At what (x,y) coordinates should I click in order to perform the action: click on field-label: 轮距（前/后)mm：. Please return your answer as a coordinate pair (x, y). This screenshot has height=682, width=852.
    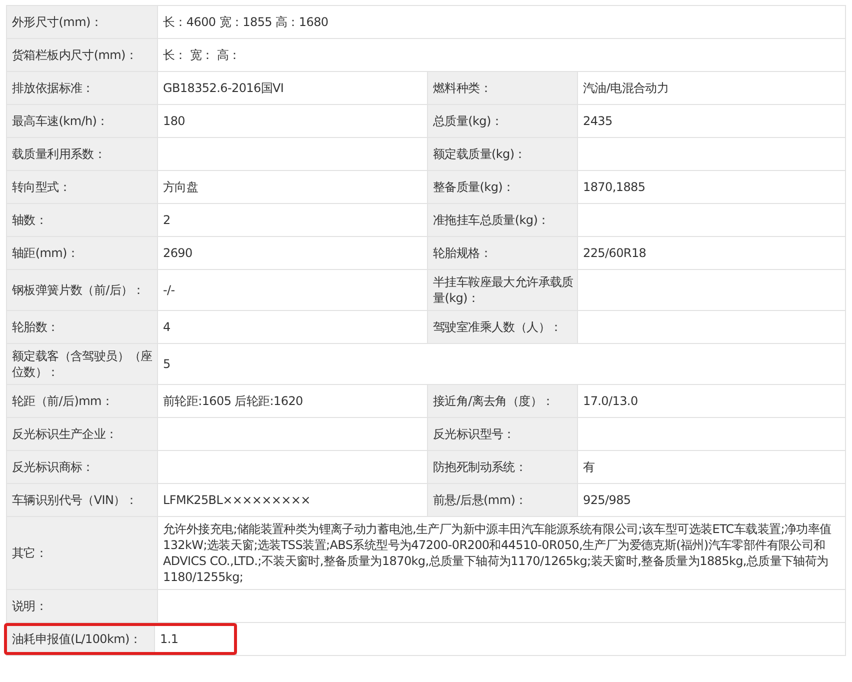
    Looking at the image, I should click on (82, 401).